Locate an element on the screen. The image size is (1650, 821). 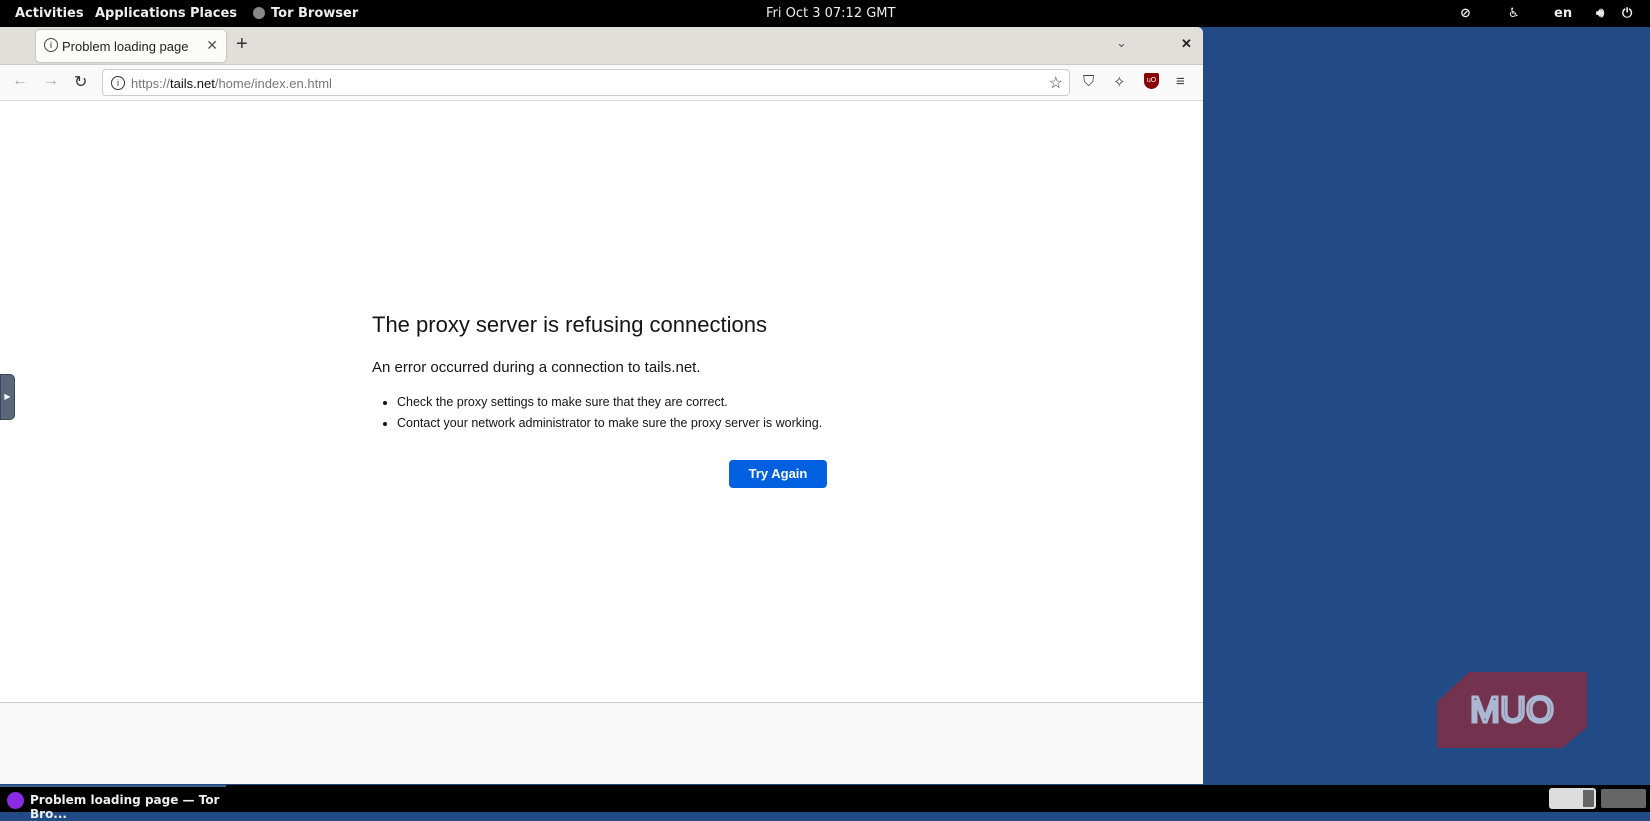
site-info-icon: i is located at coordinates (118, 83).